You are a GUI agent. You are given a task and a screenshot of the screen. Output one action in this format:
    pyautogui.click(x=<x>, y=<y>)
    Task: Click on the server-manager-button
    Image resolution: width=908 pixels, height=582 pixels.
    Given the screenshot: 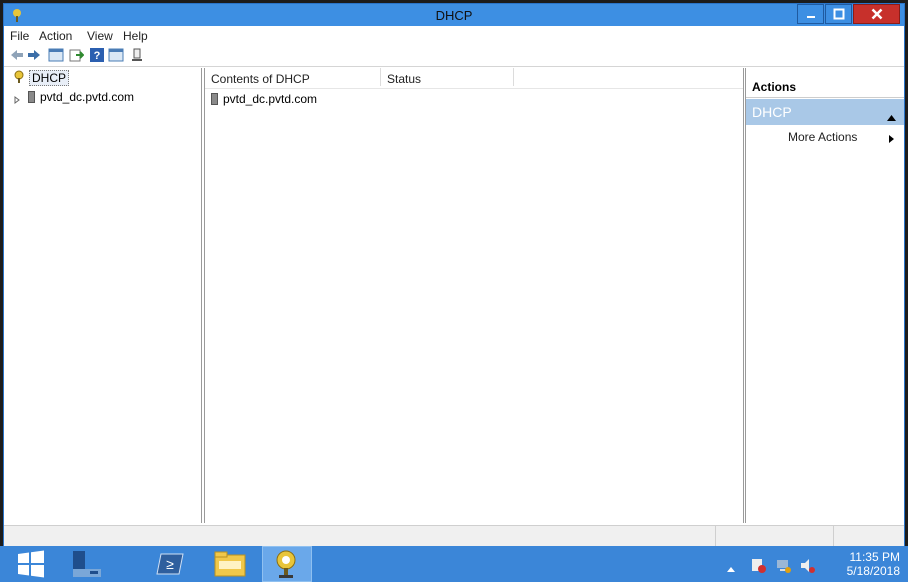 What is the action you would take?
    pyautogui.click(x=87, y=564)
    